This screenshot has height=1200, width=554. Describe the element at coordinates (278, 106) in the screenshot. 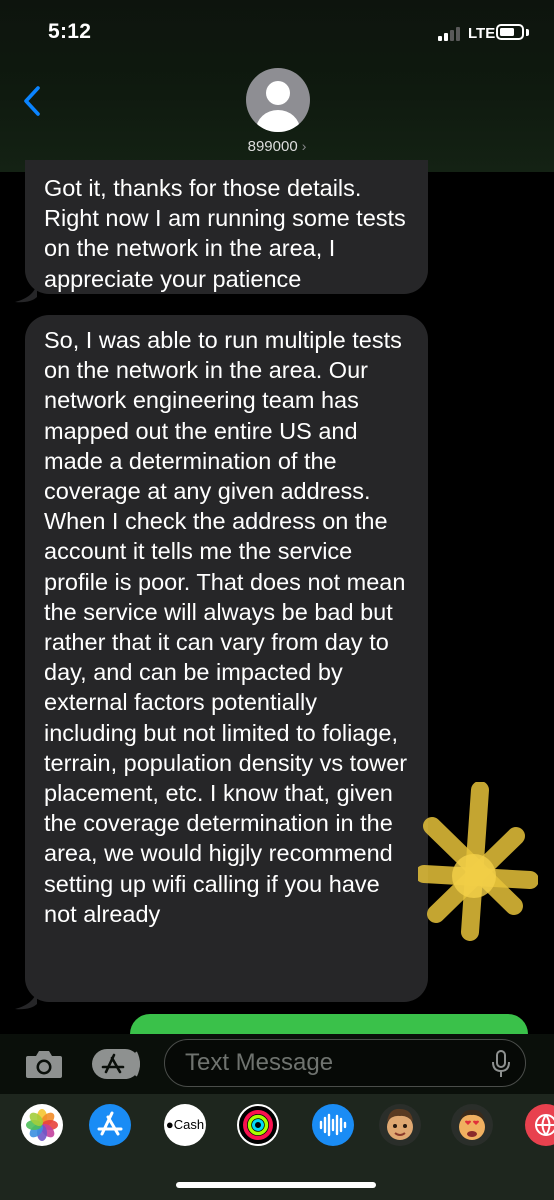

I see `person-silhouette-icon` at that location.